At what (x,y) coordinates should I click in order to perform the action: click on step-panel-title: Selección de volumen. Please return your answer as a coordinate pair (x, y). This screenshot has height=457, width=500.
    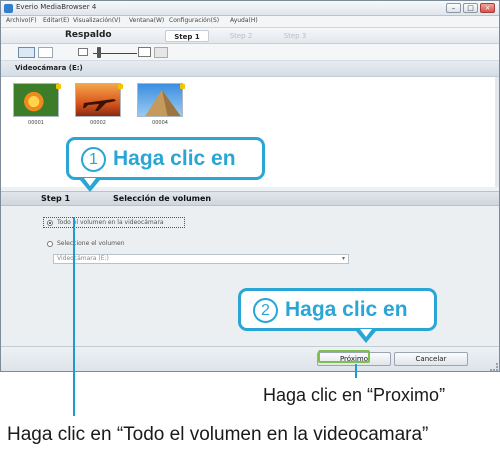
    Looking at the image, I should click on (162, 198).